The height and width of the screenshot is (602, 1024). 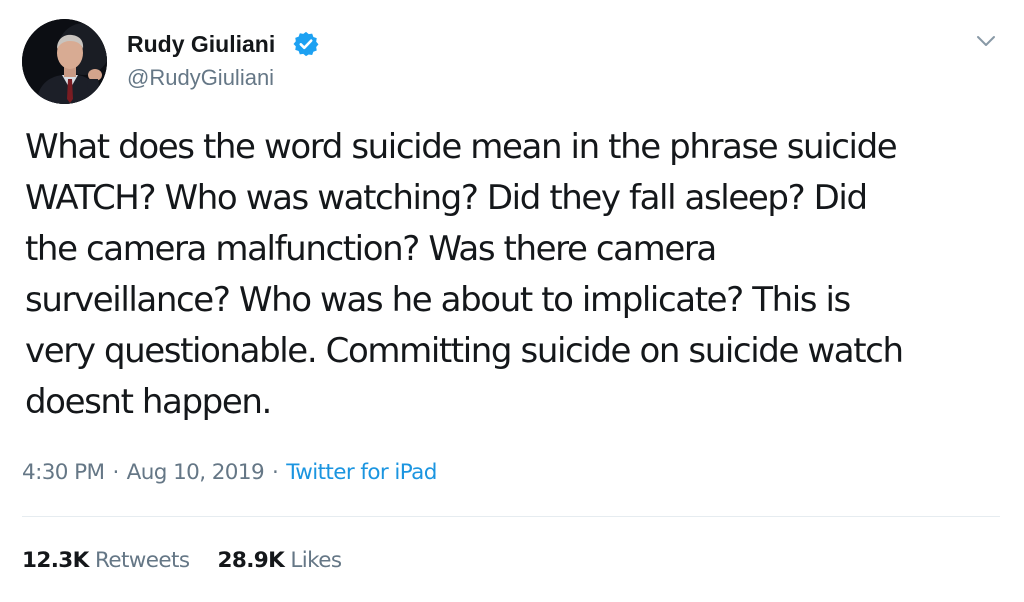 I want to click on profile-photo, so click(x=64, y=61).